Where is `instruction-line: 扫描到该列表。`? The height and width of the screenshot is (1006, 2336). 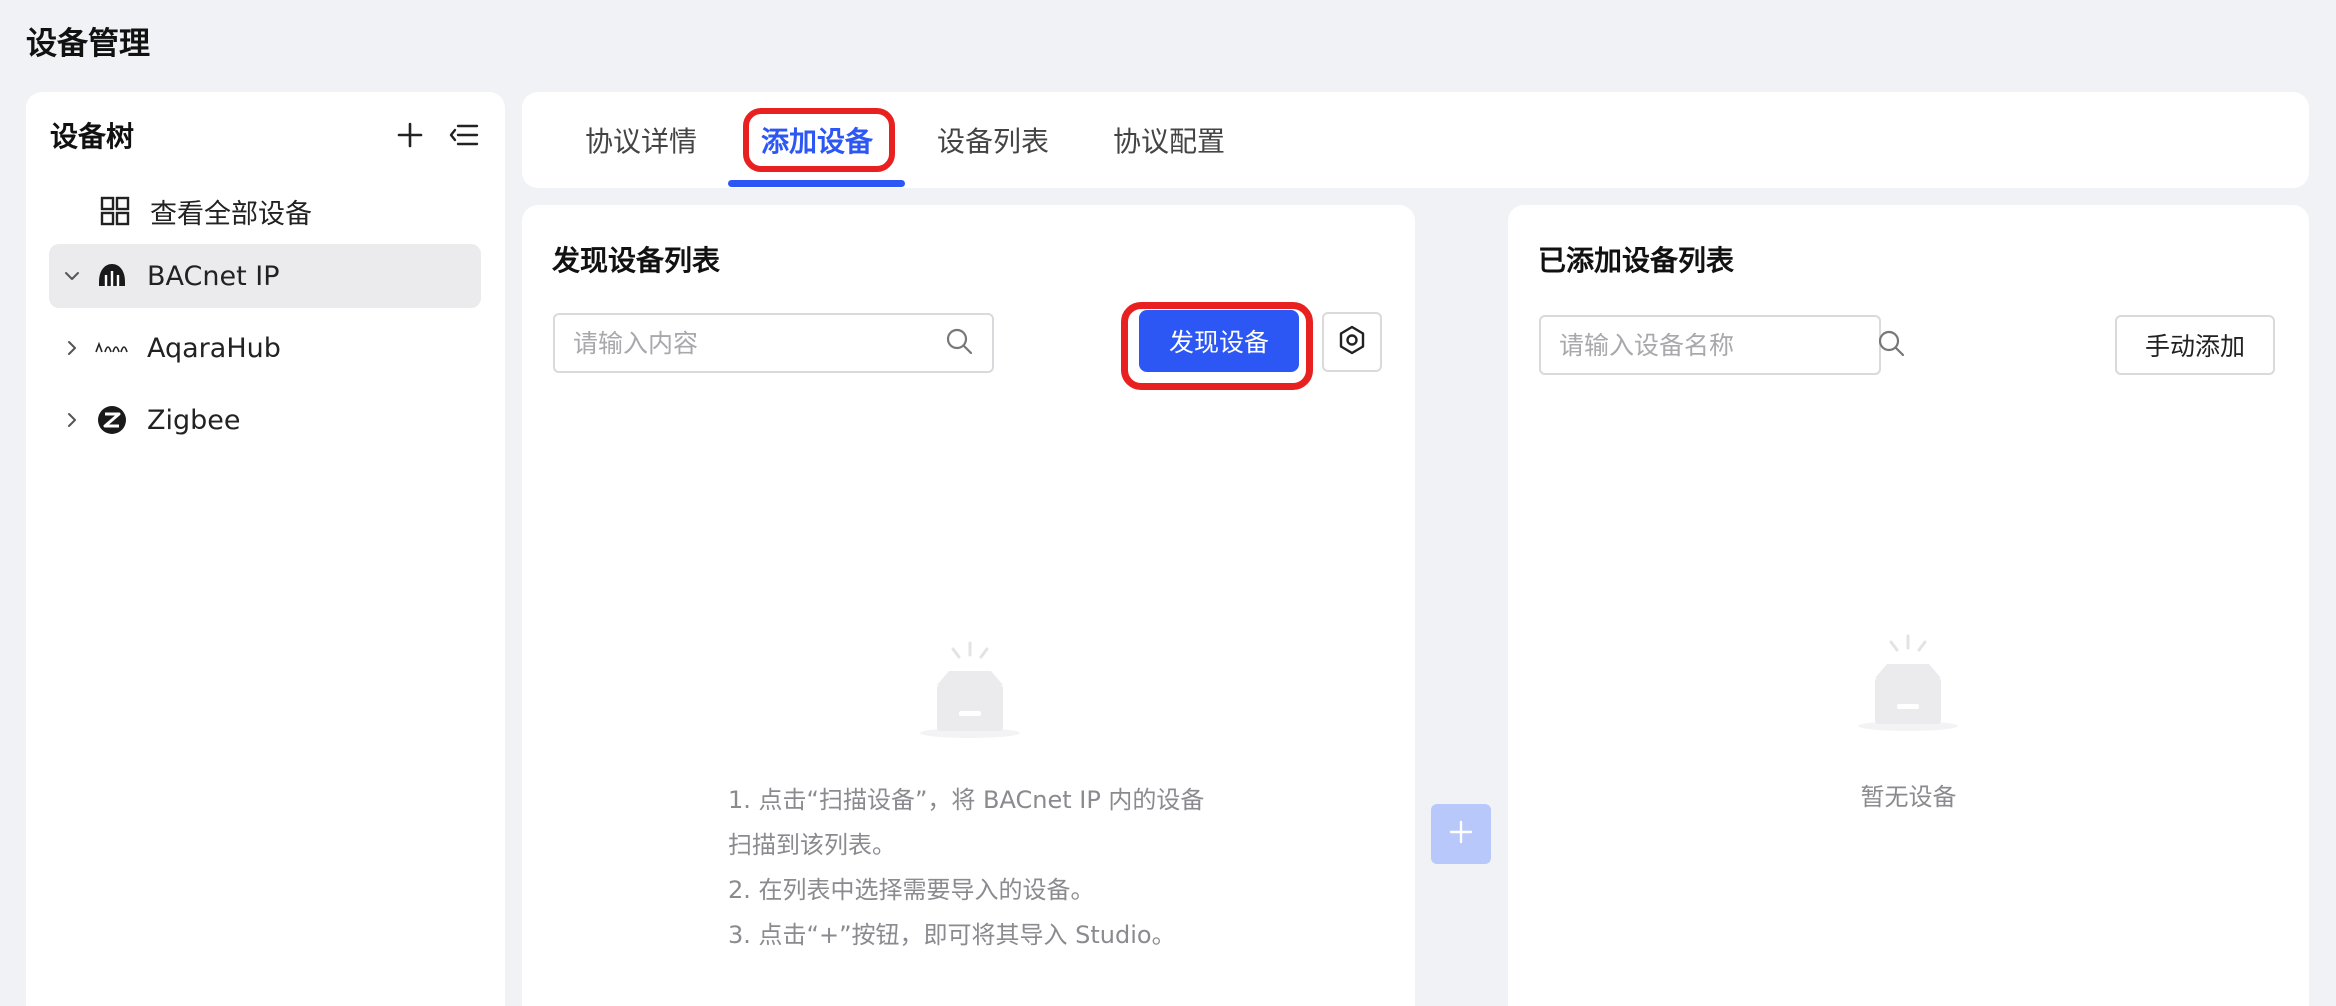 instruction-line: 扫描到该列表。 is located at coordinates (812, 845).